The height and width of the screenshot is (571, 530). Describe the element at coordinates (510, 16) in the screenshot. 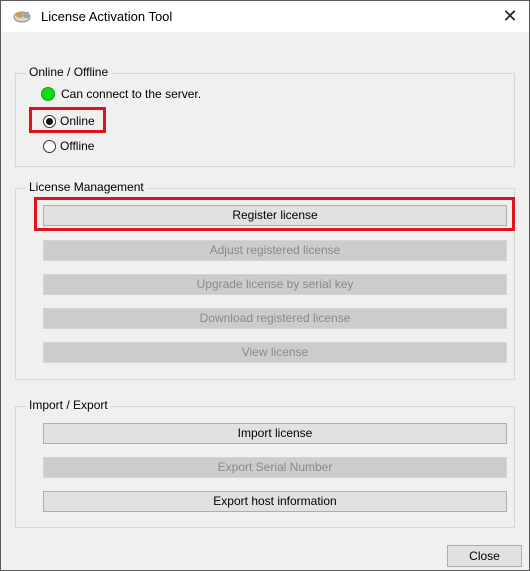

I see `close-window-icon: ✕` at that location.